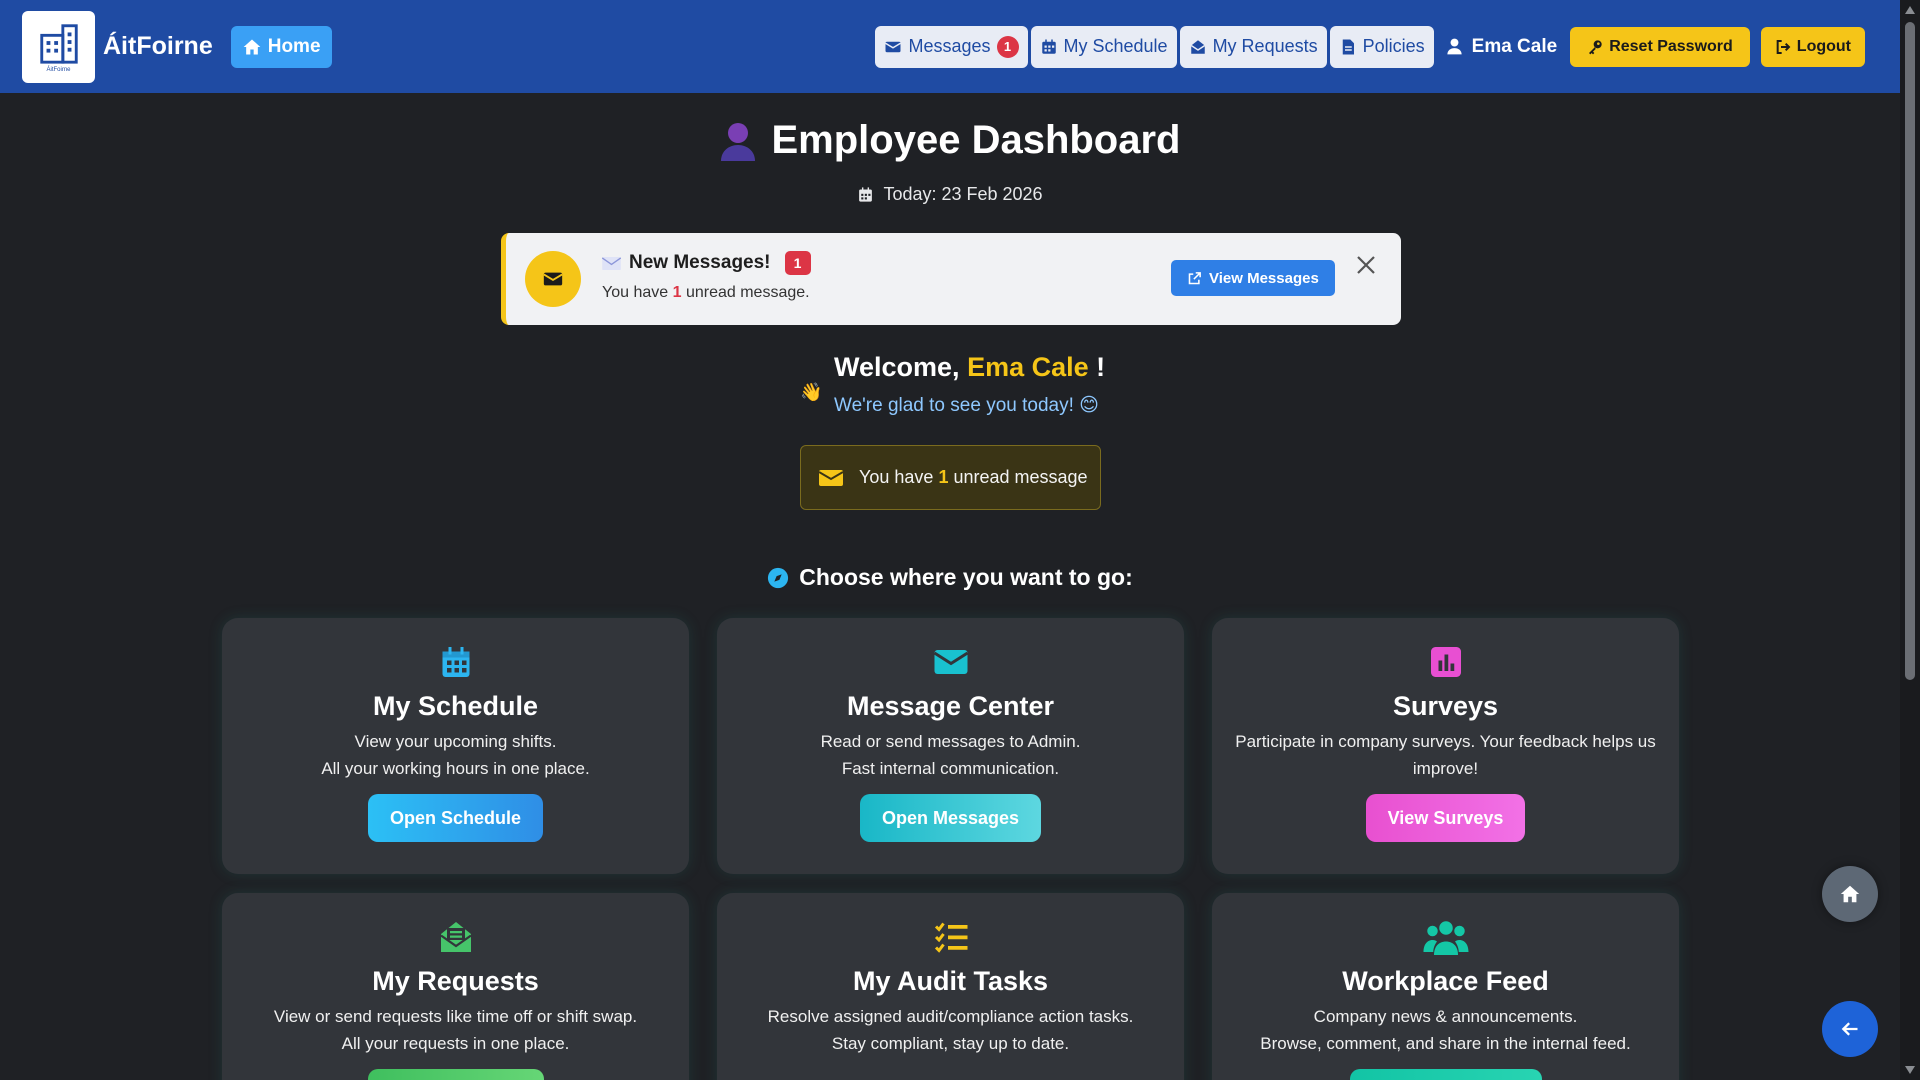 This screenshot has width=1920, height=1080. Describe the element at coordinates (1101, 367) in the screenshot. I see `welcome-exclaim: !` at that location.